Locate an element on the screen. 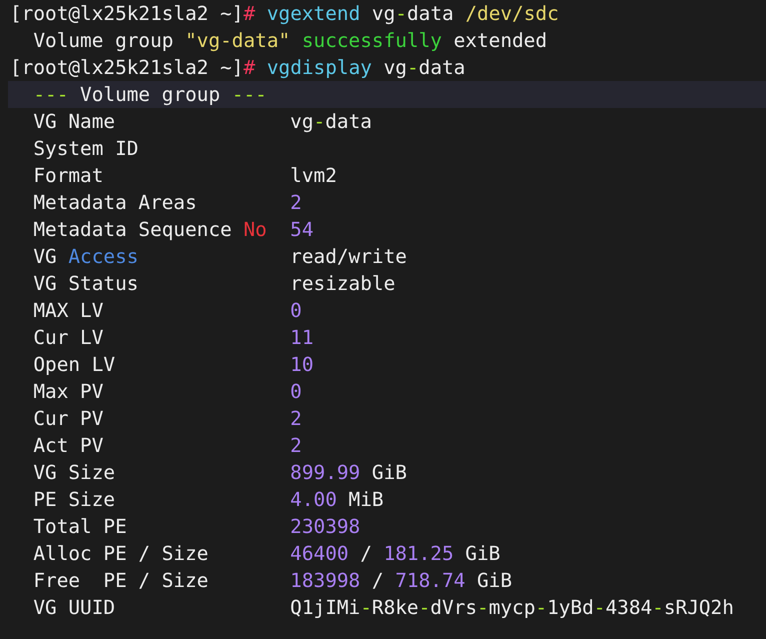  property-value: 46400 / 181.25 GiB is located at coordinates (396, 554).